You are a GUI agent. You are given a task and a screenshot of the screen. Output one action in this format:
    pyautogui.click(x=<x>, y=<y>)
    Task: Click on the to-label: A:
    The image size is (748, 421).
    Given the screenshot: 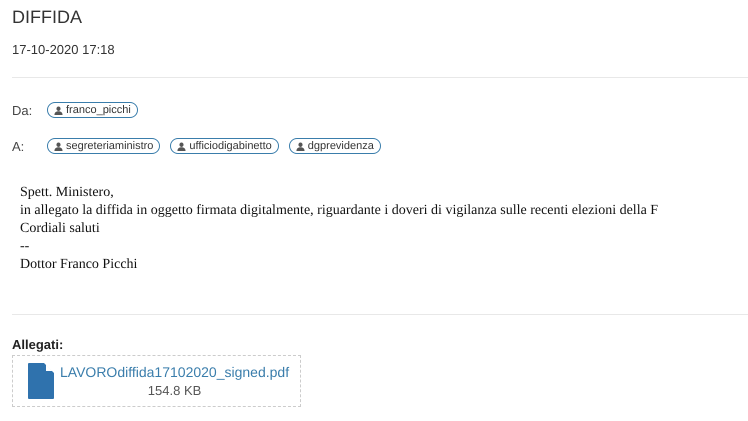 What is the action you would take?
    pyautogui.click(x=19, y=146)
    